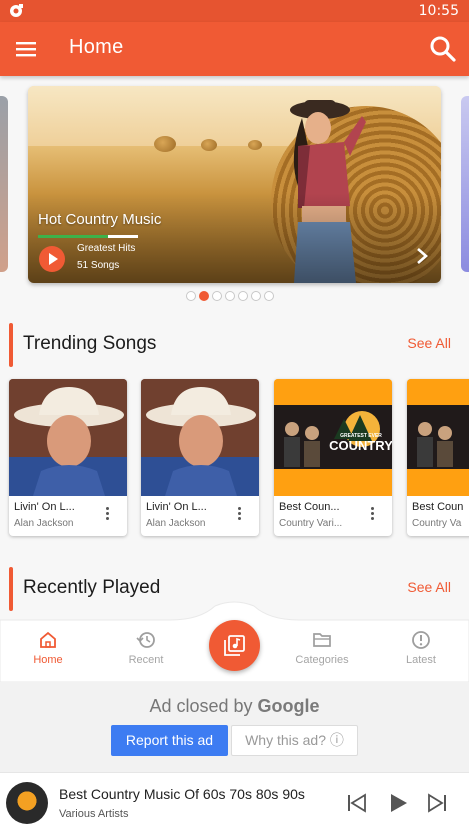 The height and width of the screenshot is (834, 469). I want to click on music-library-icon, so click(234, 645).